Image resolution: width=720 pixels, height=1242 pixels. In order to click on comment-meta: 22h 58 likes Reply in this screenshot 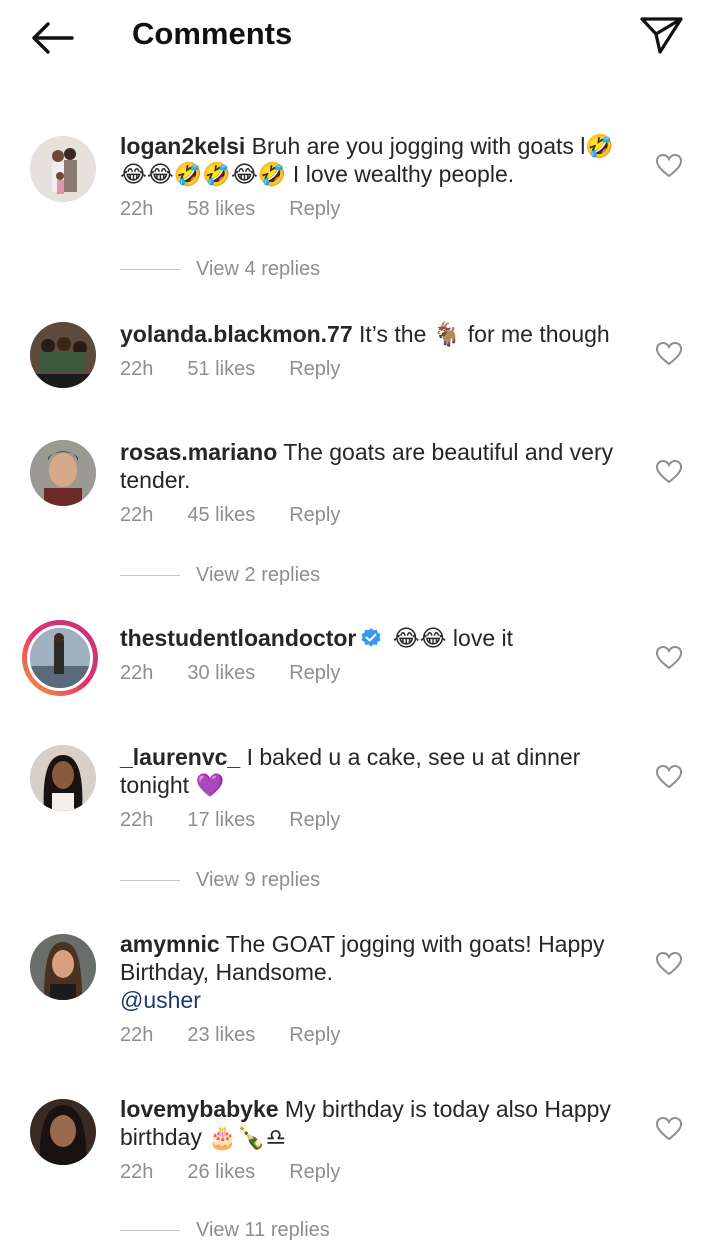, I will do `click(247, 209)`.